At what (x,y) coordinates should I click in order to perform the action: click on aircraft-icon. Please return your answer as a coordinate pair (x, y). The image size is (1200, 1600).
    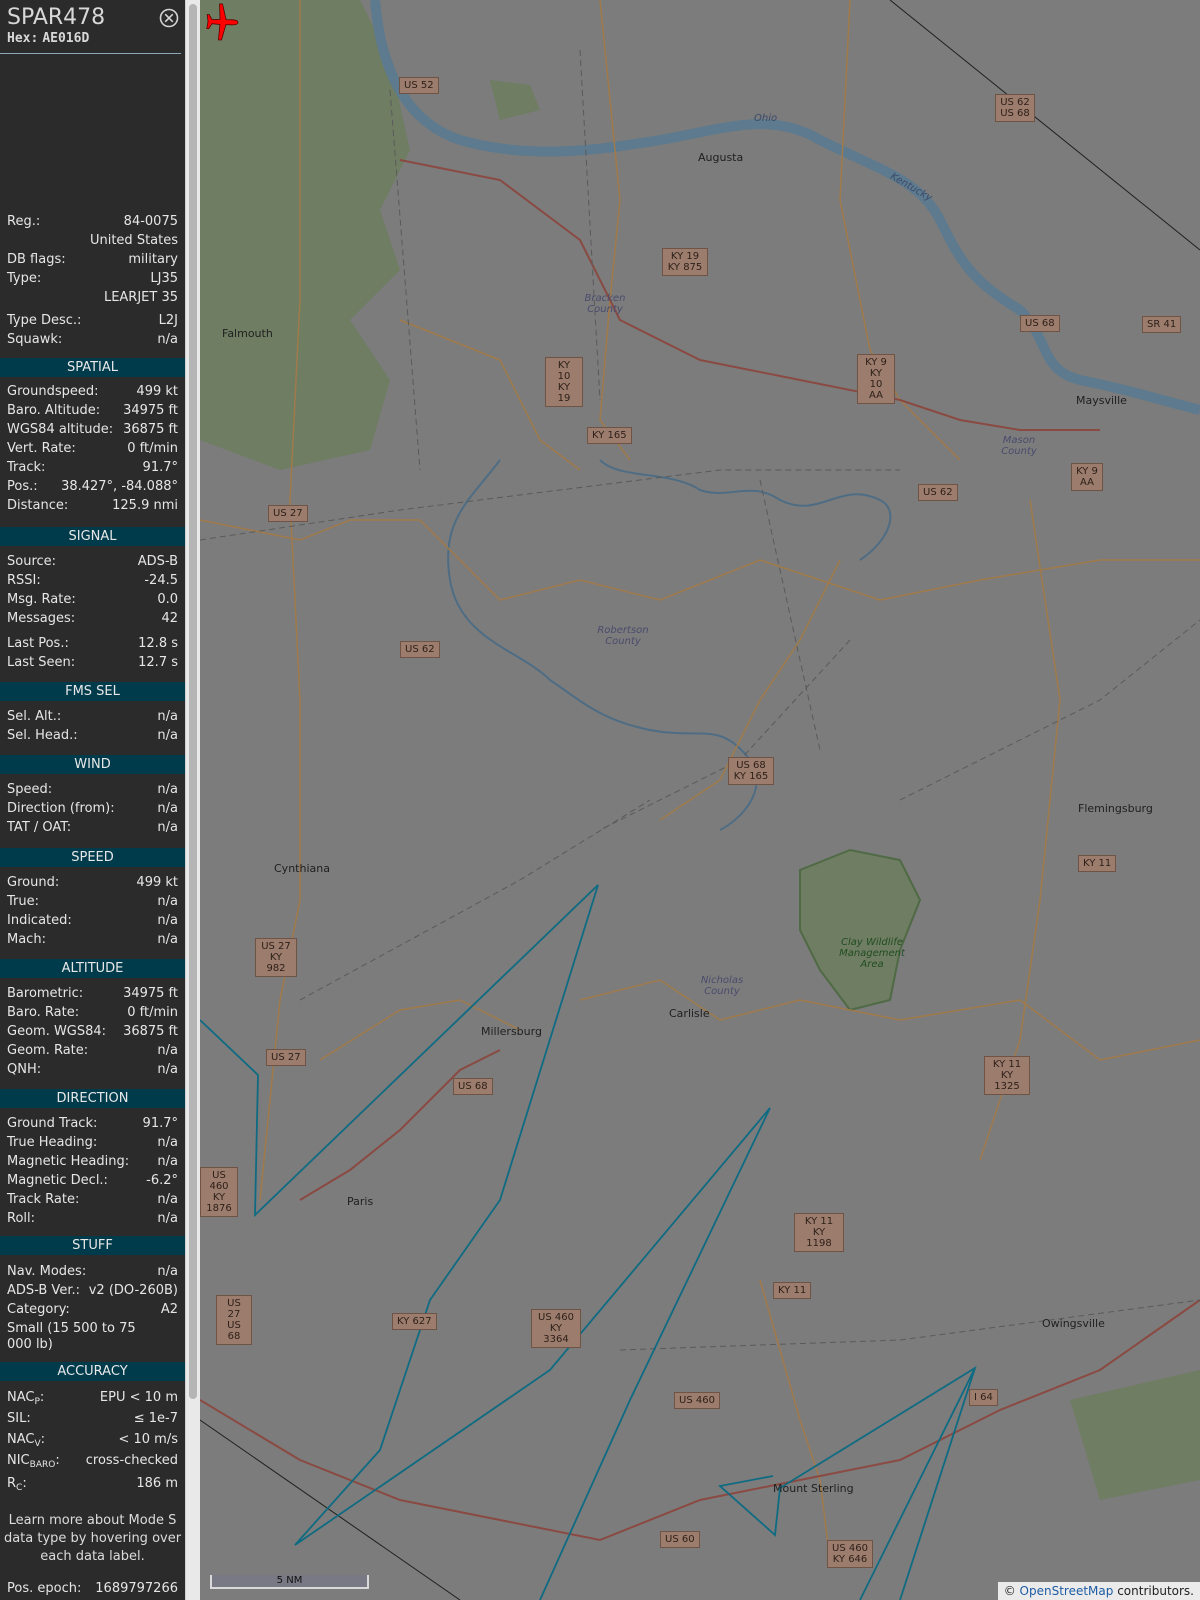
    Looking at the image, I should click on (222, 22).